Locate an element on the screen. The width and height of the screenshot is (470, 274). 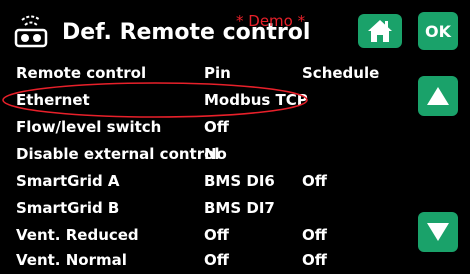
row-pin: BMS DI6 is located at coordinates (239, 181).